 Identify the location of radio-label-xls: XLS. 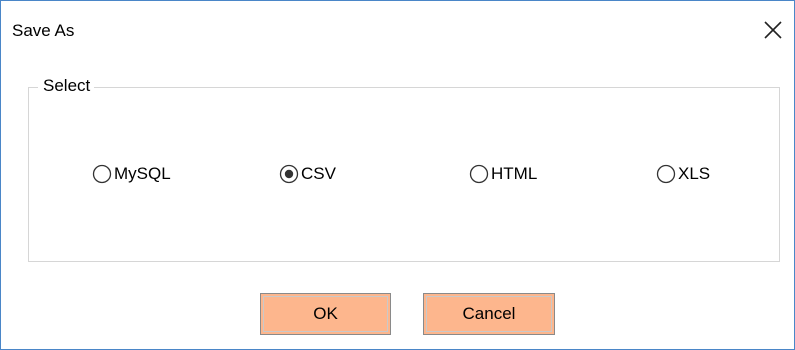
(694, 173).